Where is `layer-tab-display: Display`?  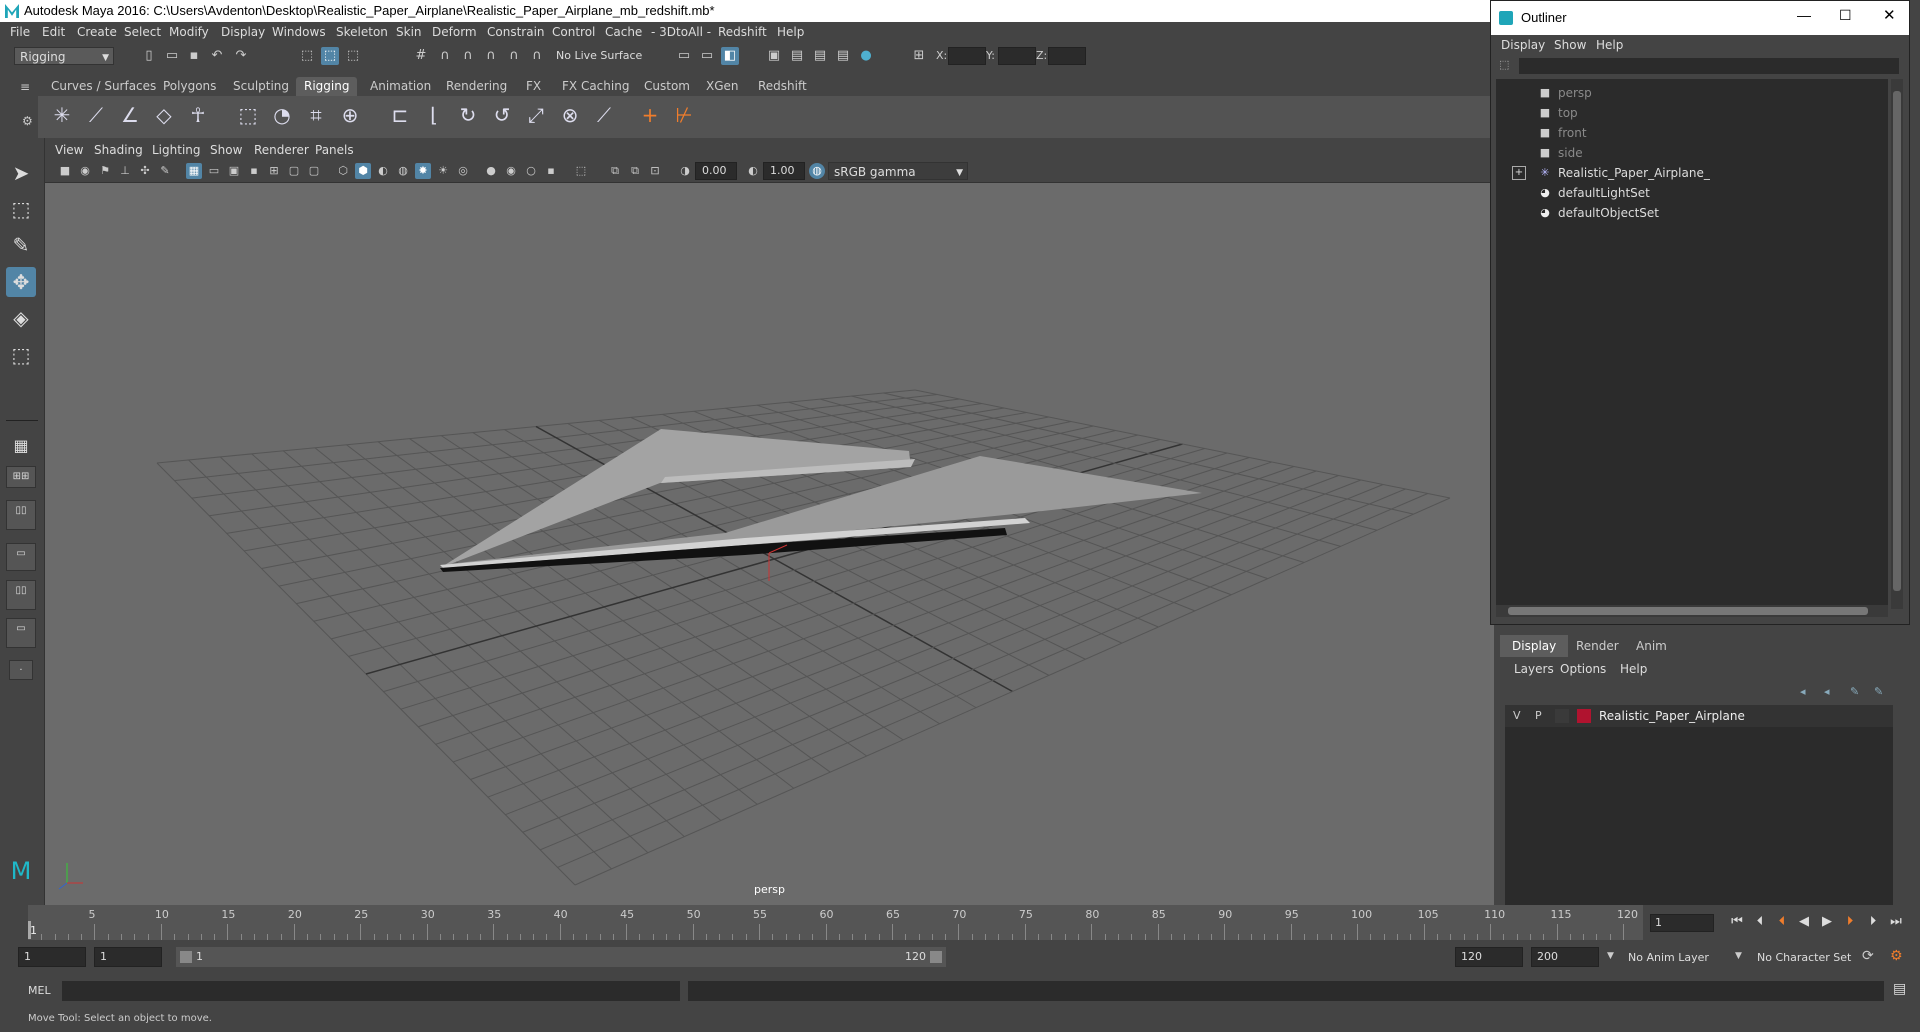 layer-tab-display: Display is located at coordinates (1534, 646).